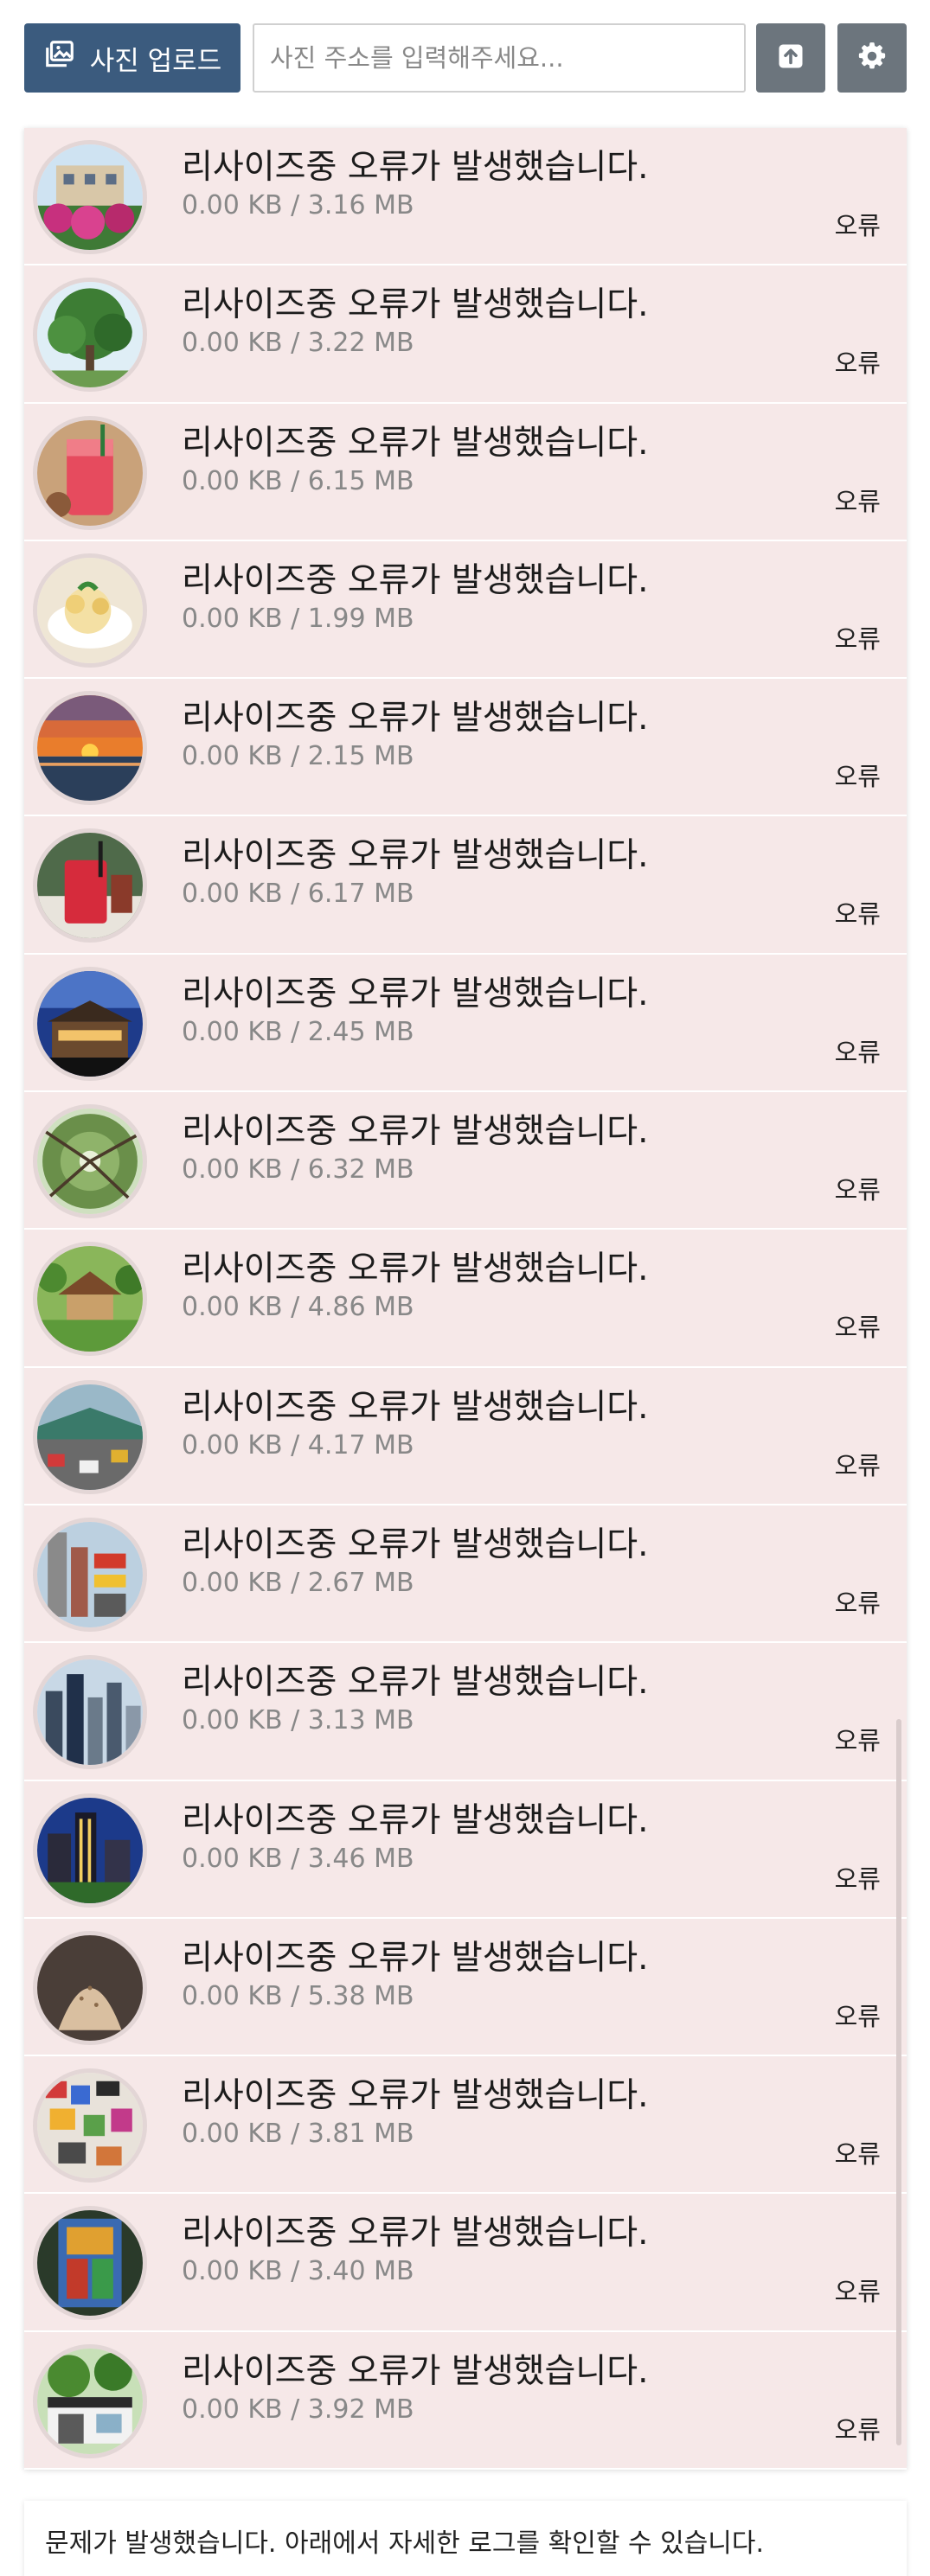 This screenshot has height=2576, width=930. I want to click on arrow-up-icon, so click(791, 58).